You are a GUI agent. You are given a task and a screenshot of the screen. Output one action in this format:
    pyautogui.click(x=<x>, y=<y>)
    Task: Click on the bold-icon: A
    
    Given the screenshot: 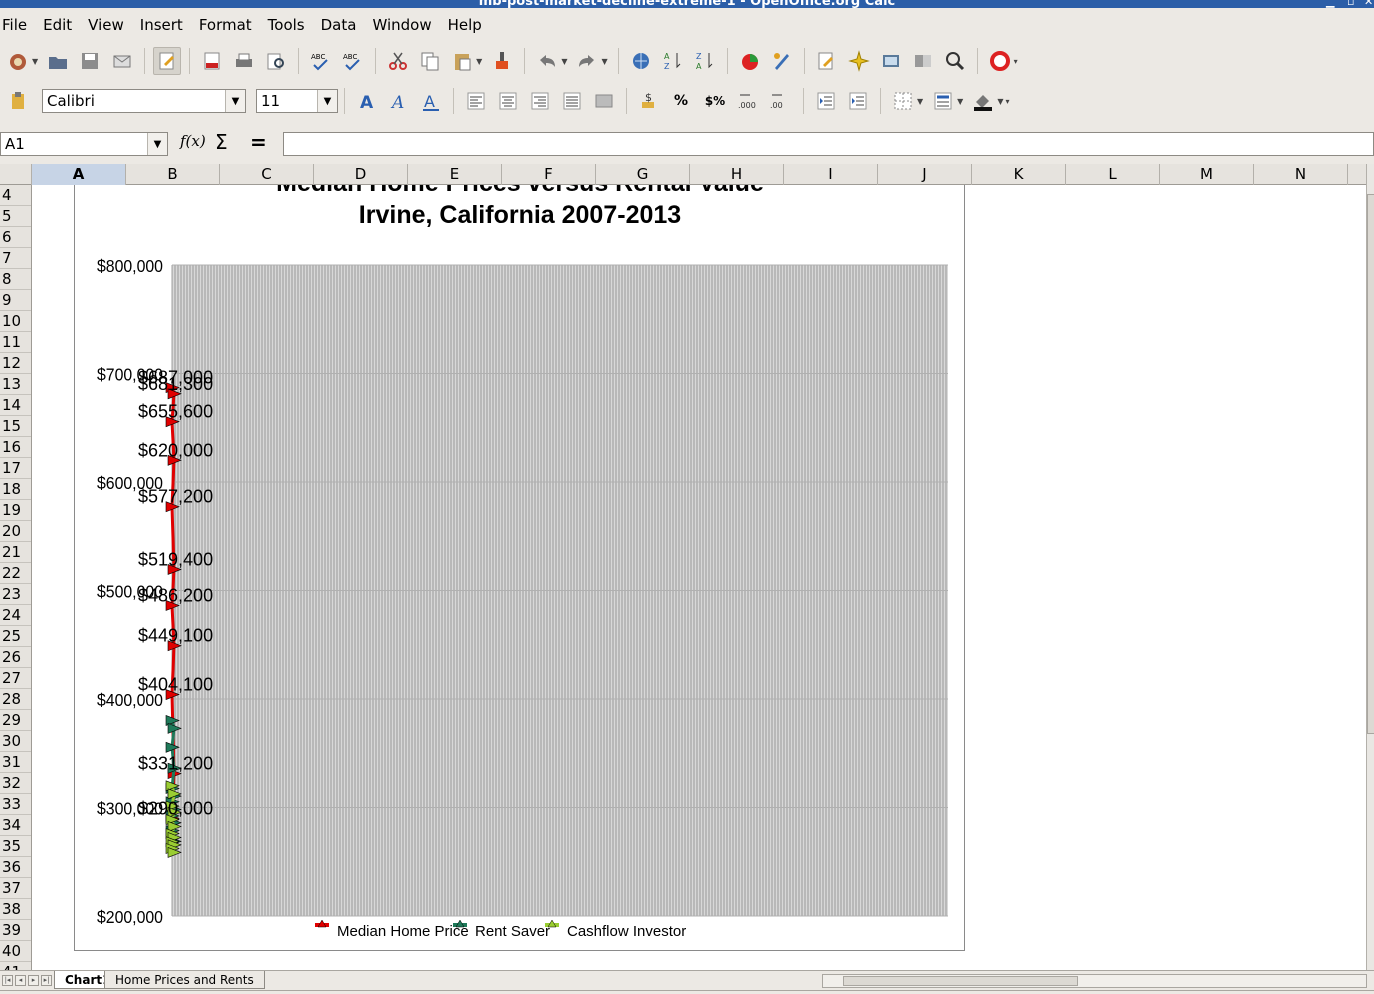 What is the action you would take?
    pyautogui.click(x=367, y=101)
    